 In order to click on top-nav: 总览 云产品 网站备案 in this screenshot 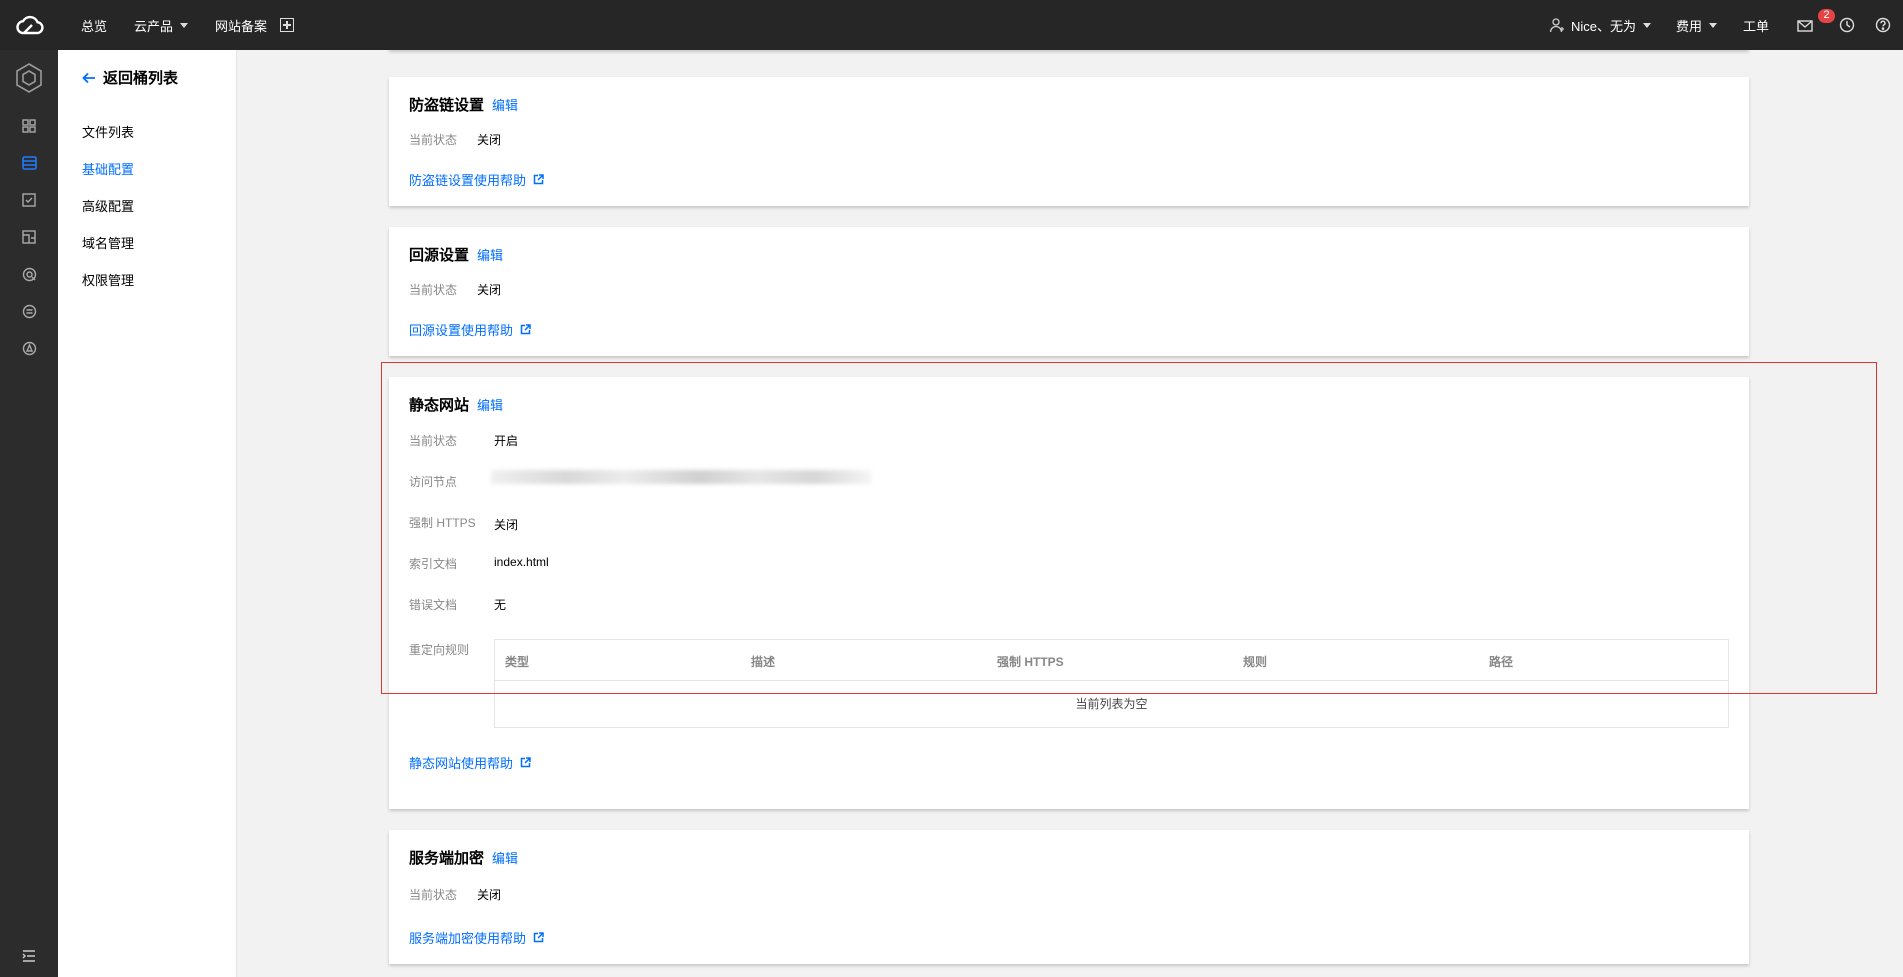, I will do `click(176, 25)`.